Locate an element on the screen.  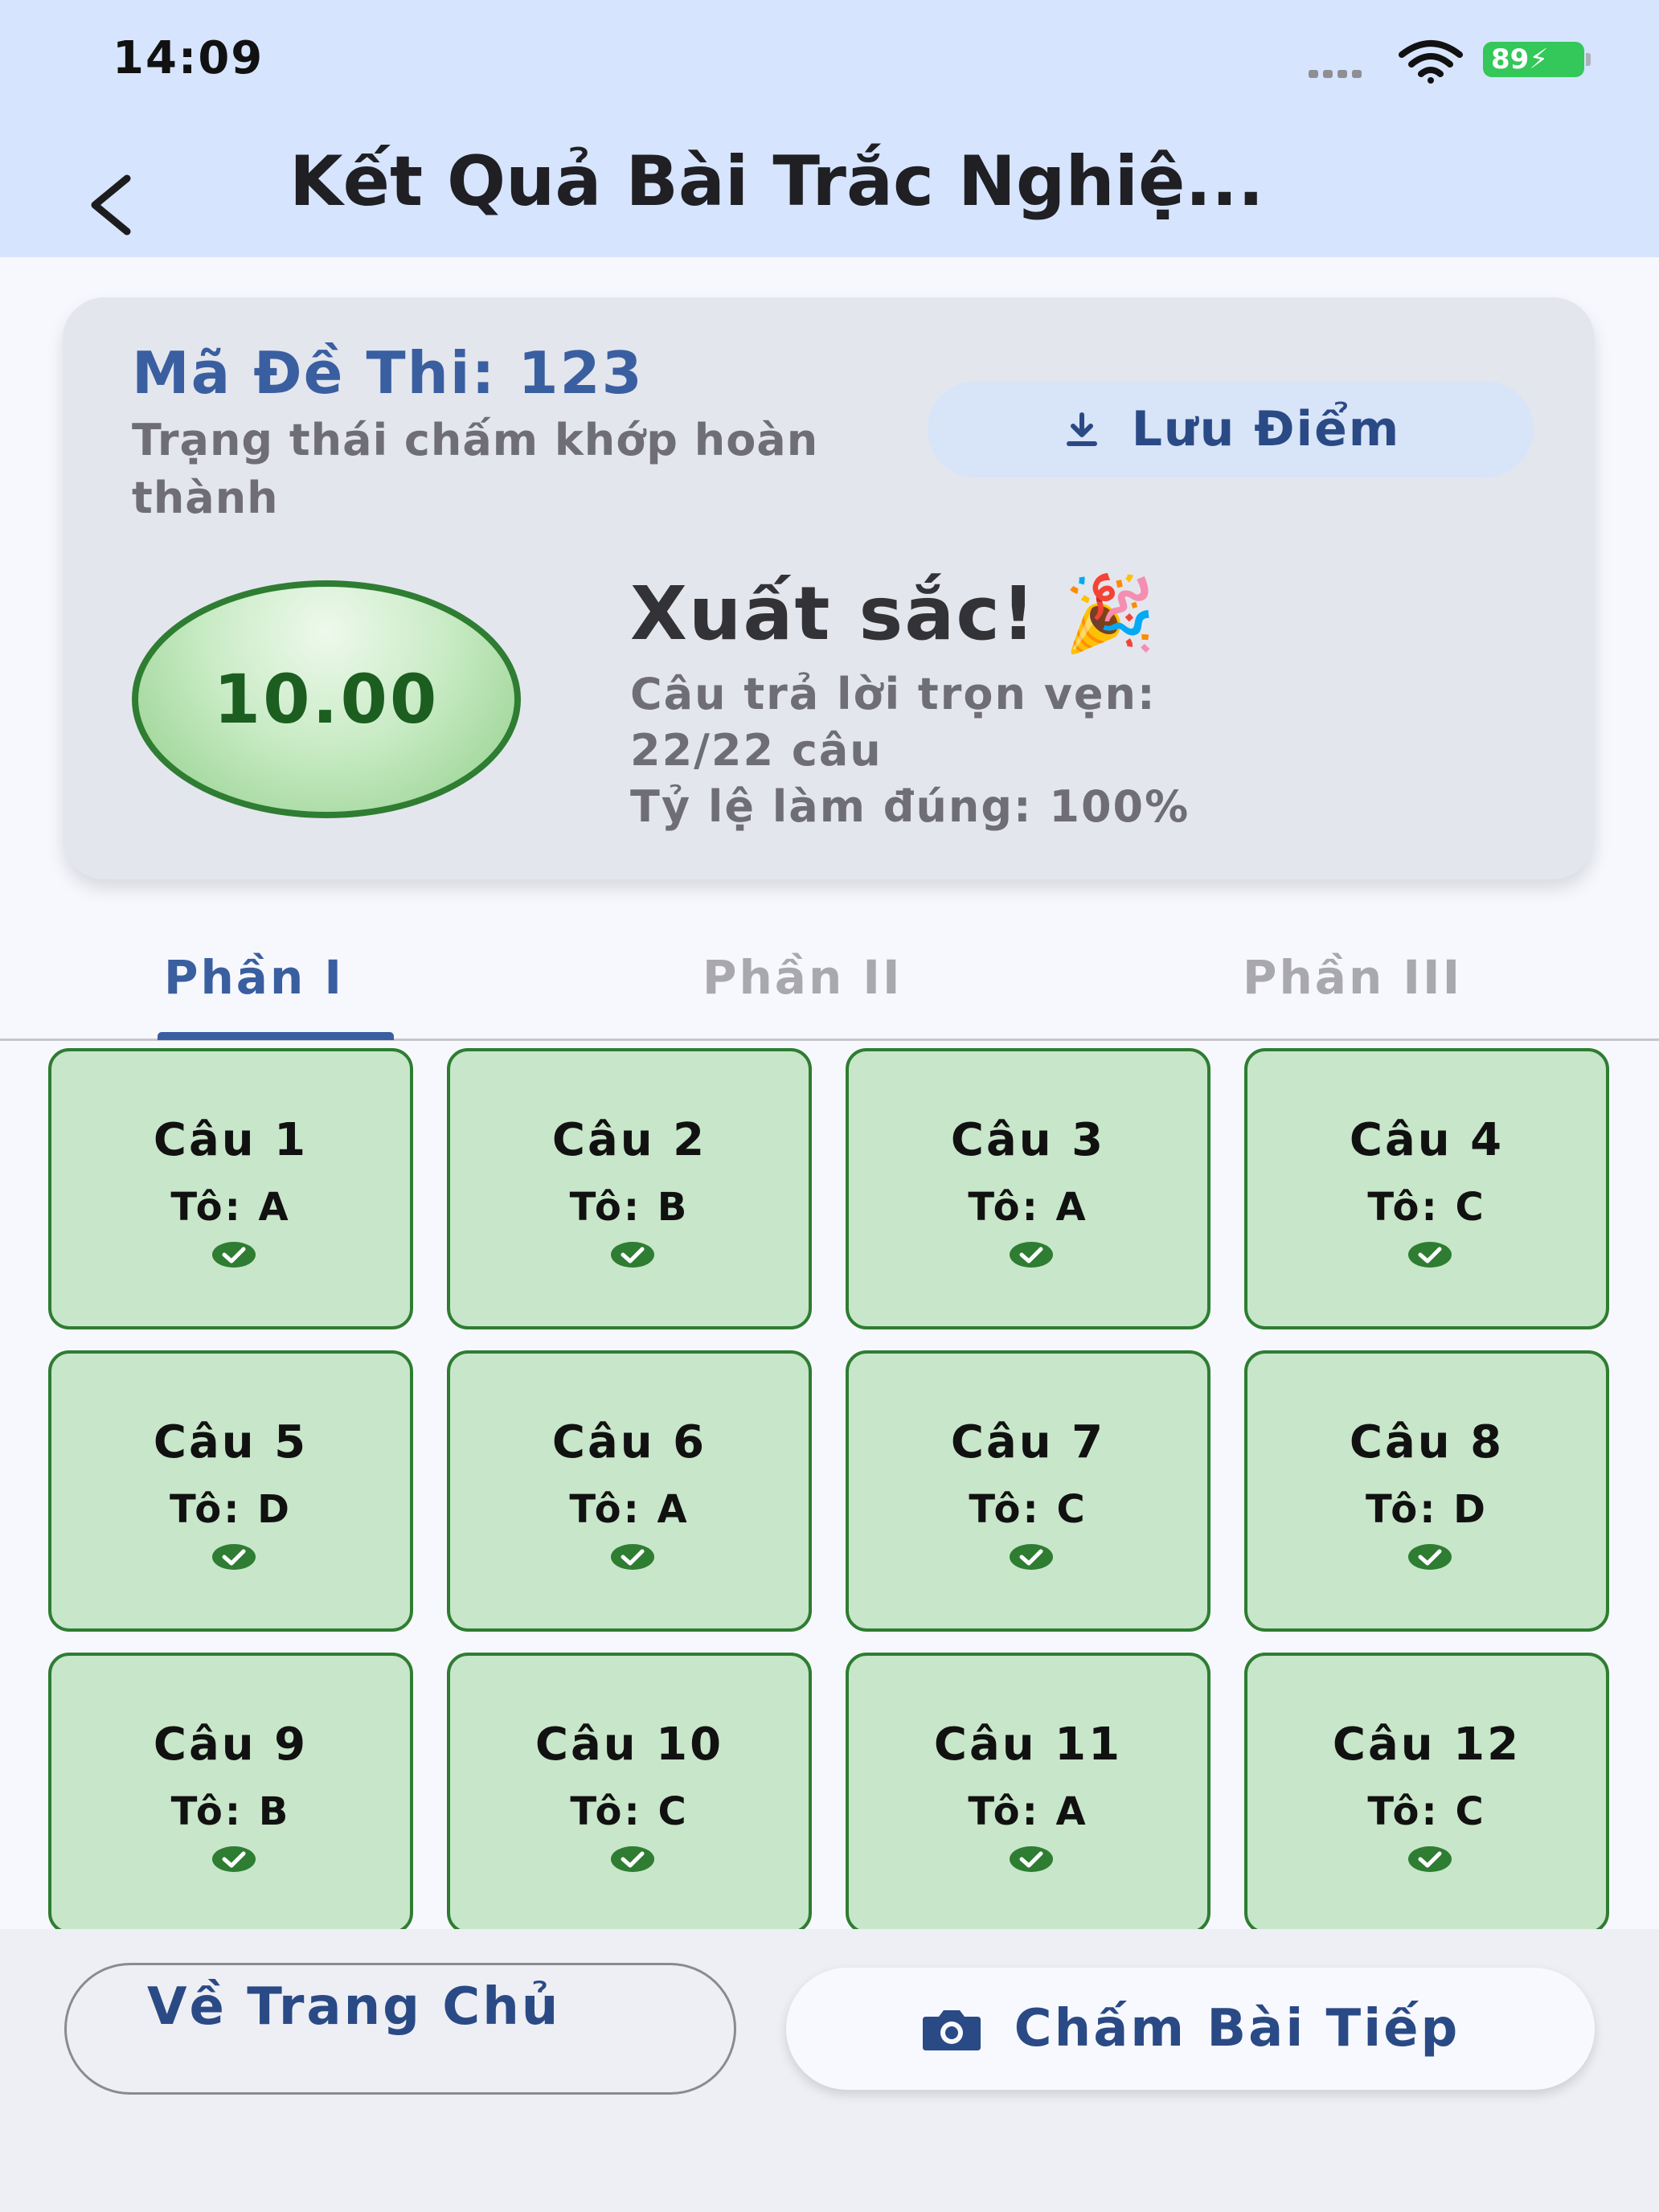
score-badge: 10.00 is located at coordinates (326, 699).